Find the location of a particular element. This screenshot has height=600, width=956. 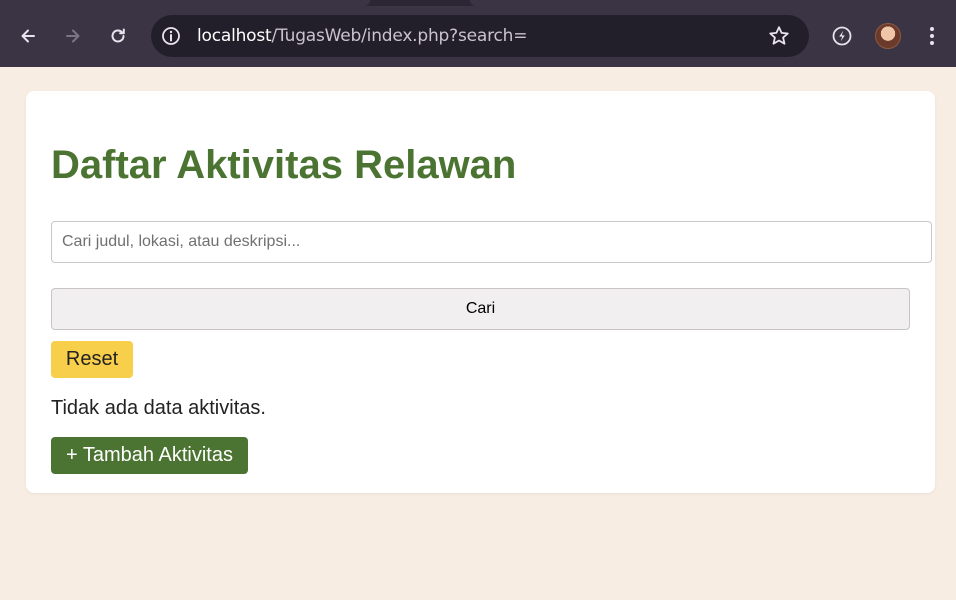

arrow-left-icon is located at coordinates (28, 36).